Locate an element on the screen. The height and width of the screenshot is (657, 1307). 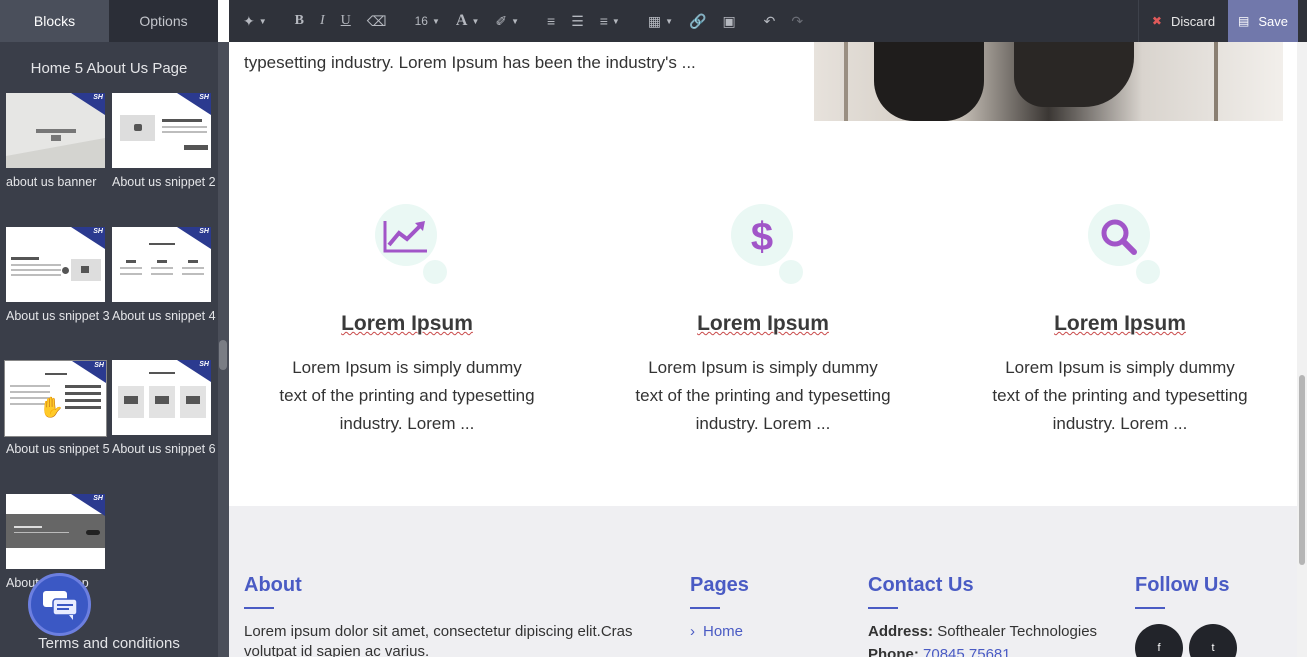
snippet-label: About us snippet 5 is located at coordinates (58, 449).